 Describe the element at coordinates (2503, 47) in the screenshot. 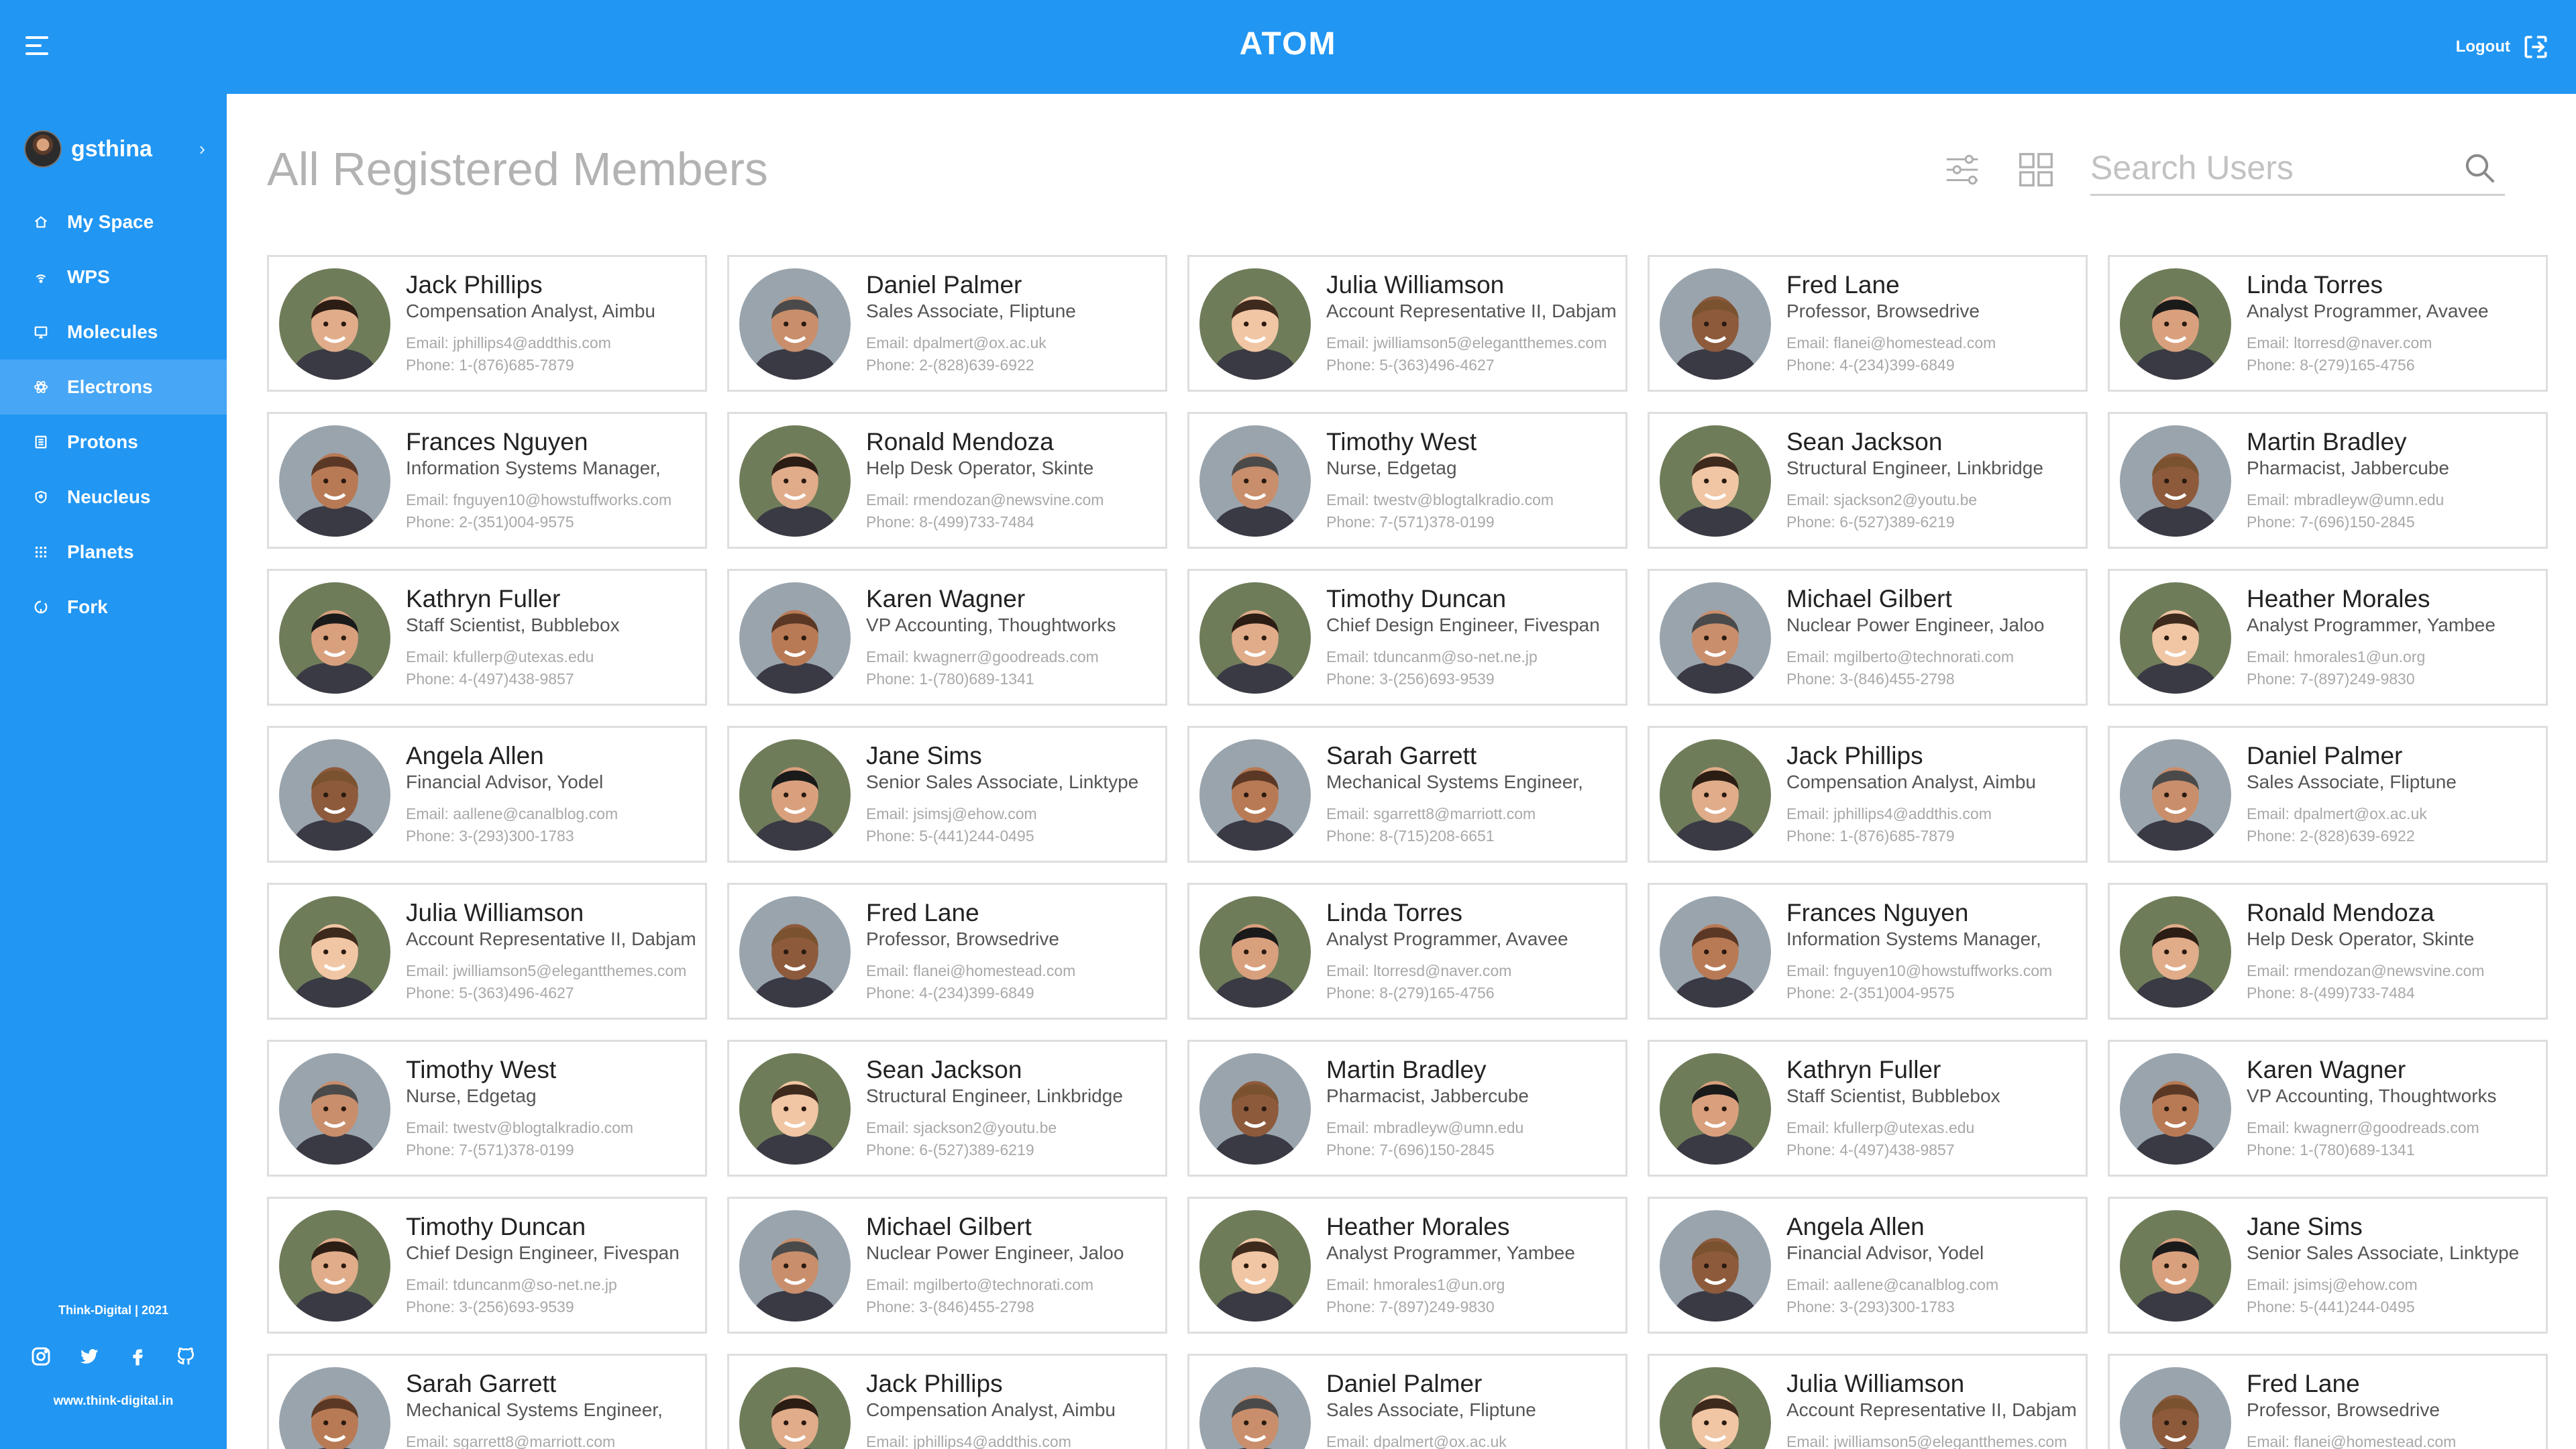

I see `logout-button: Logout` at that location.